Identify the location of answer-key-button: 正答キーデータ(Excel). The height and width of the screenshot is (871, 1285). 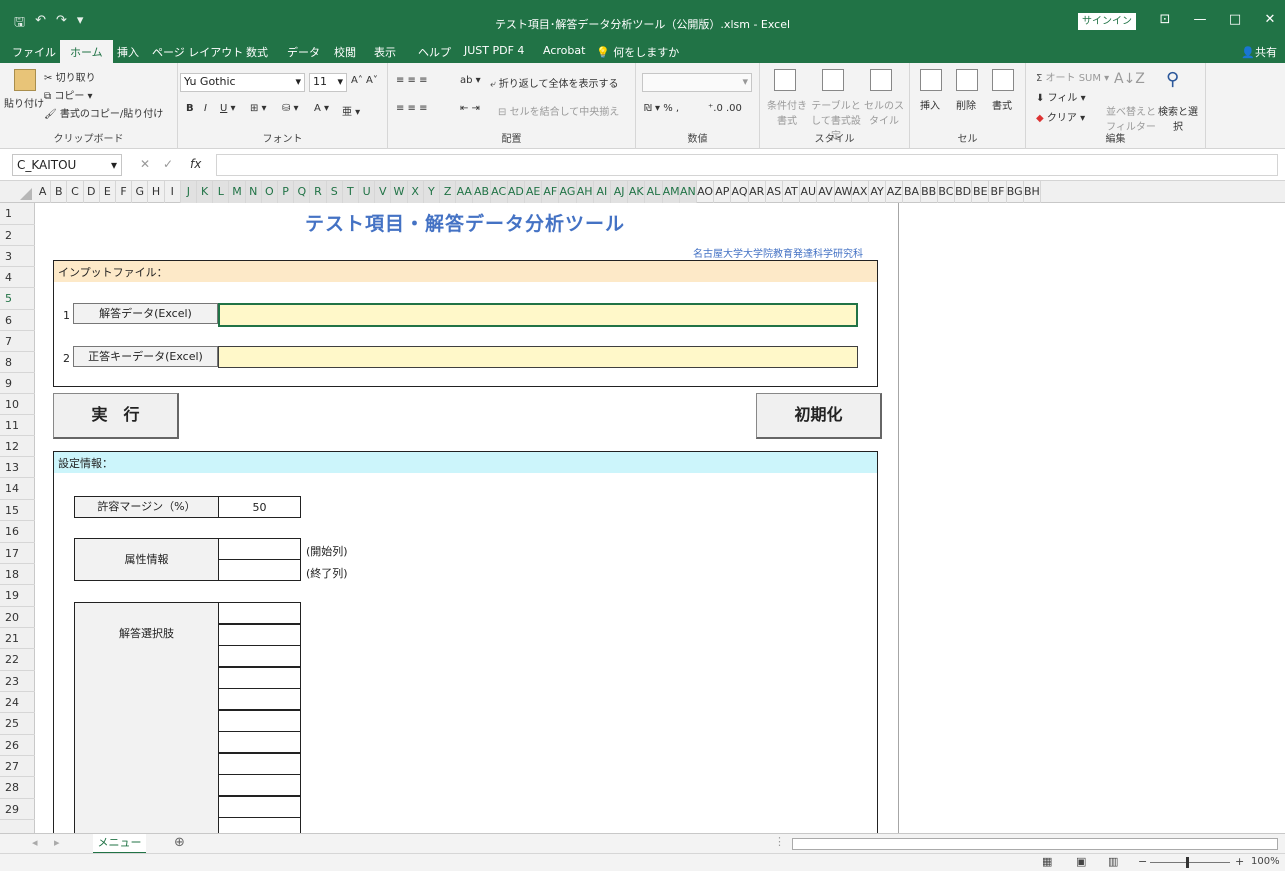
(145, 356).